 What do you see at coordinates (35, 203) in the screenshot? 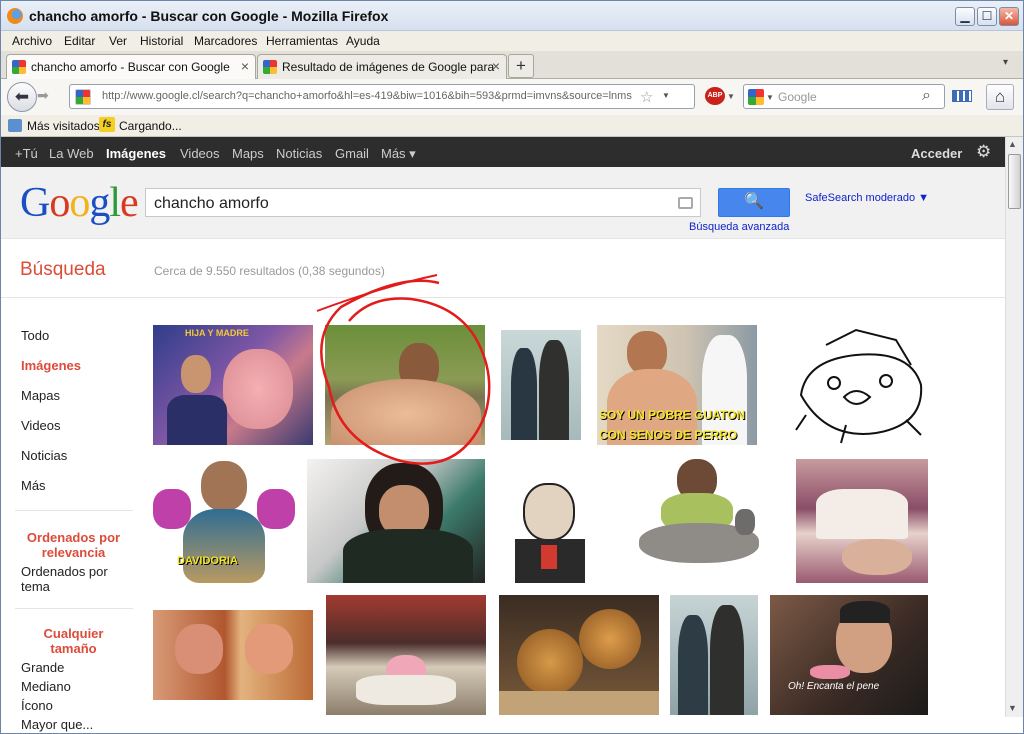
I see `logo-letter: G` at bounding box center [35, 203].